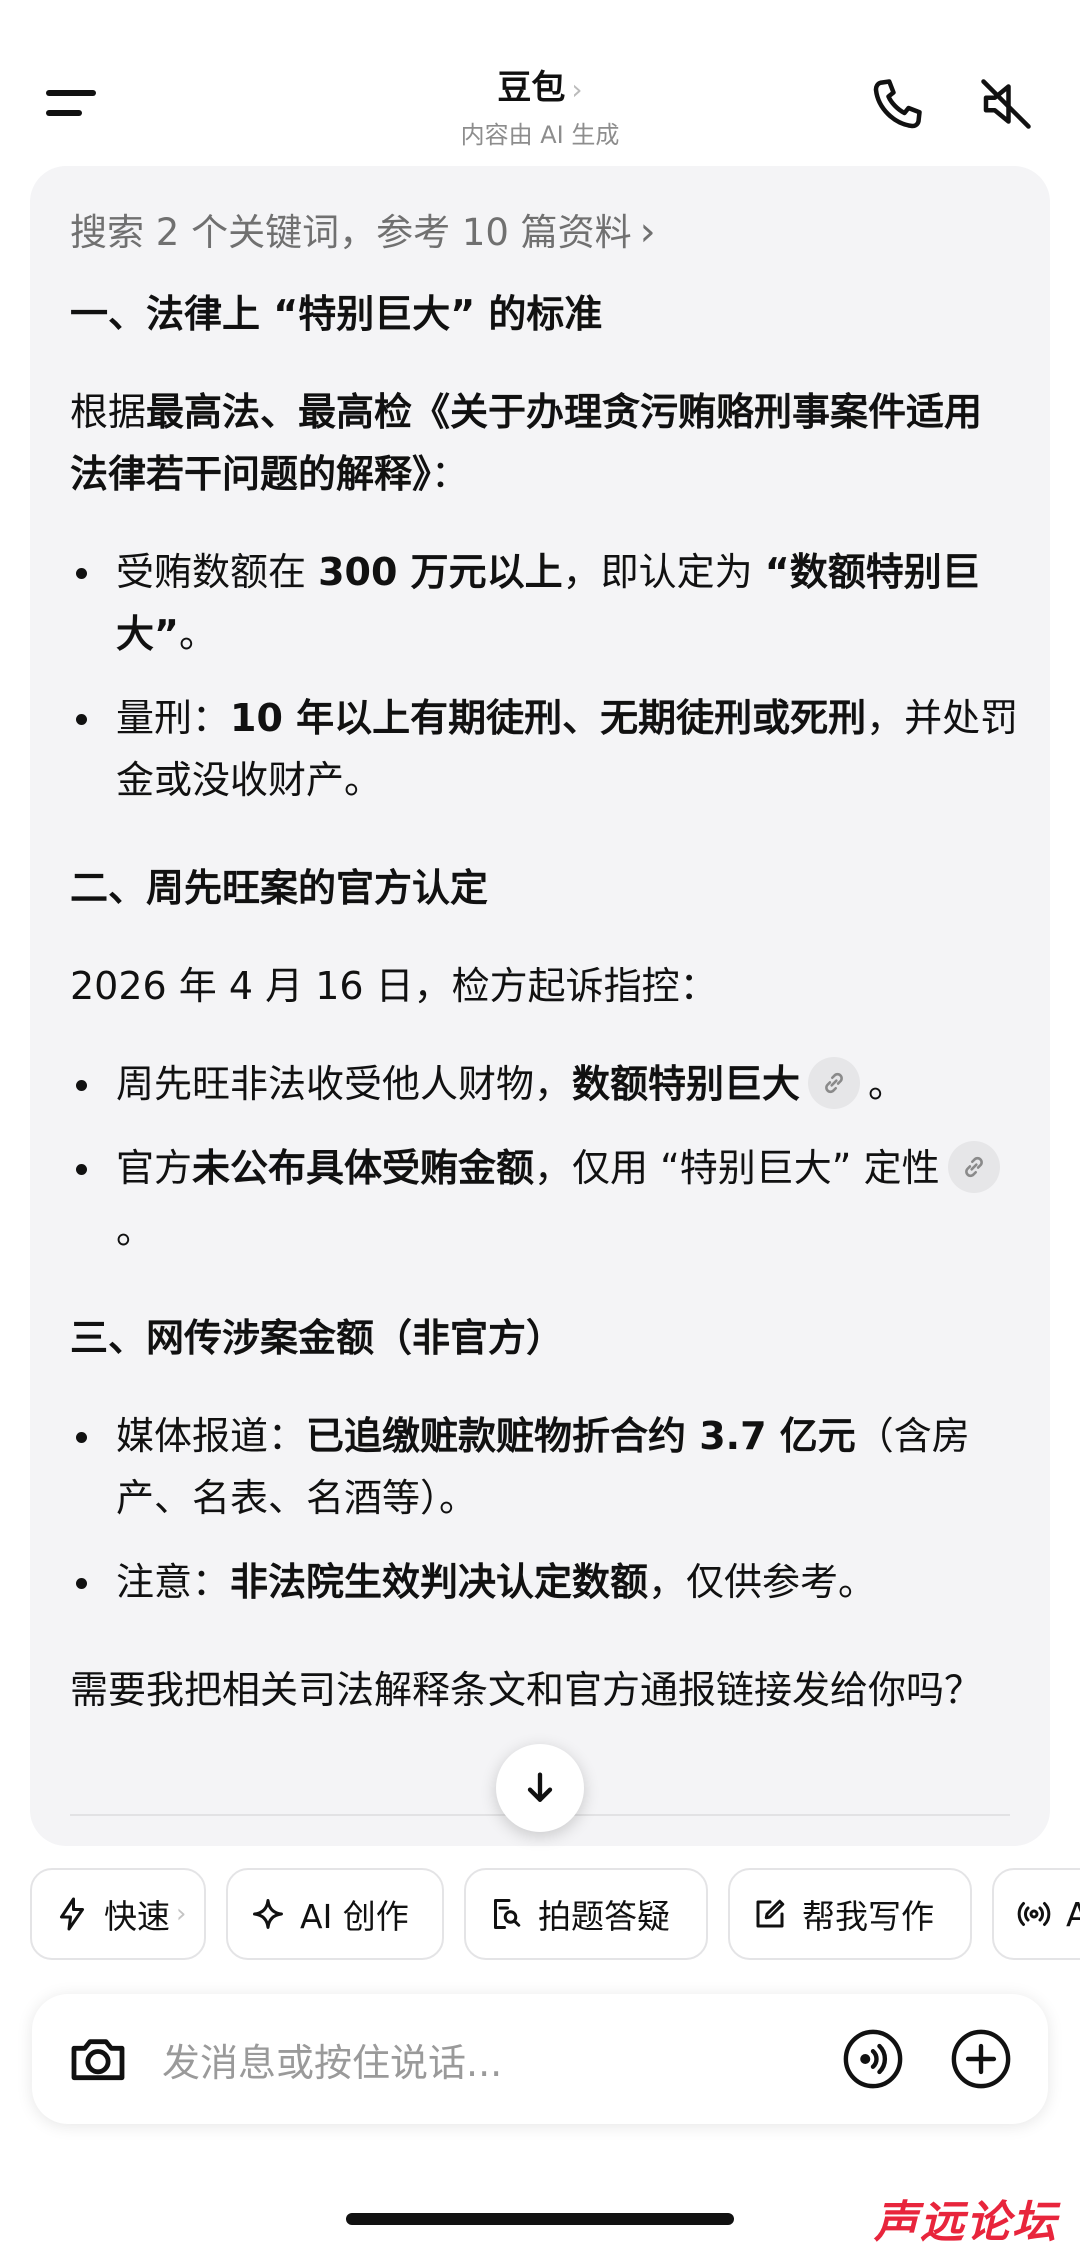  What do you see at coordinates (526, 1690) in the screenshot?
I see `closing-question: 需要我把相关司法解释条文和官方通报链接发给你吗？` at bounding box center [526, 1690].